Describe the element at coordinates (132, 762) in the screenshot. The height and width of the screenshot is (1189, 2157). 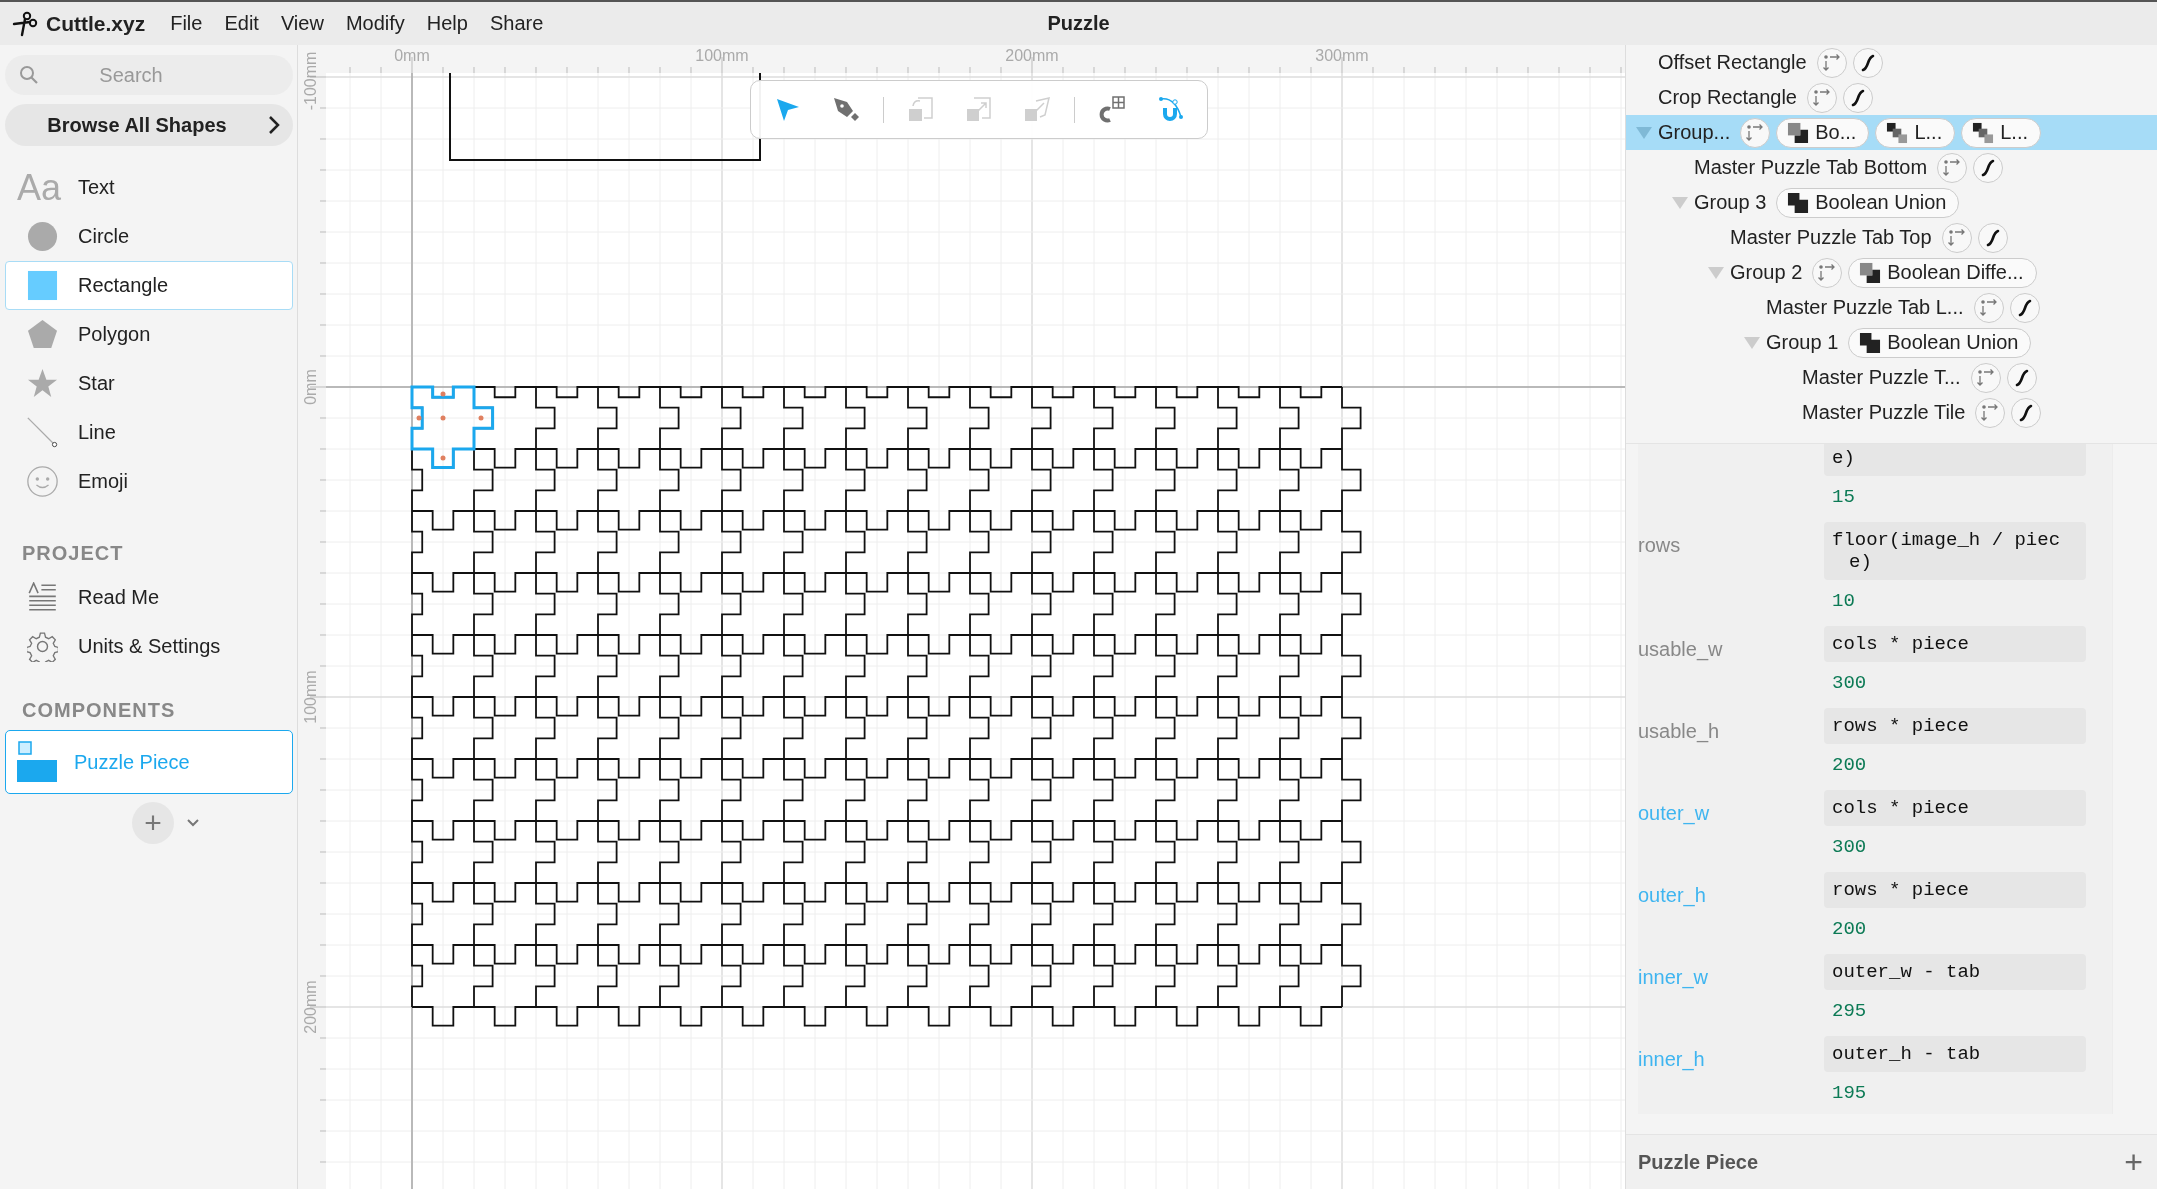
I see `component-label: Puzzle Piece` at that location.